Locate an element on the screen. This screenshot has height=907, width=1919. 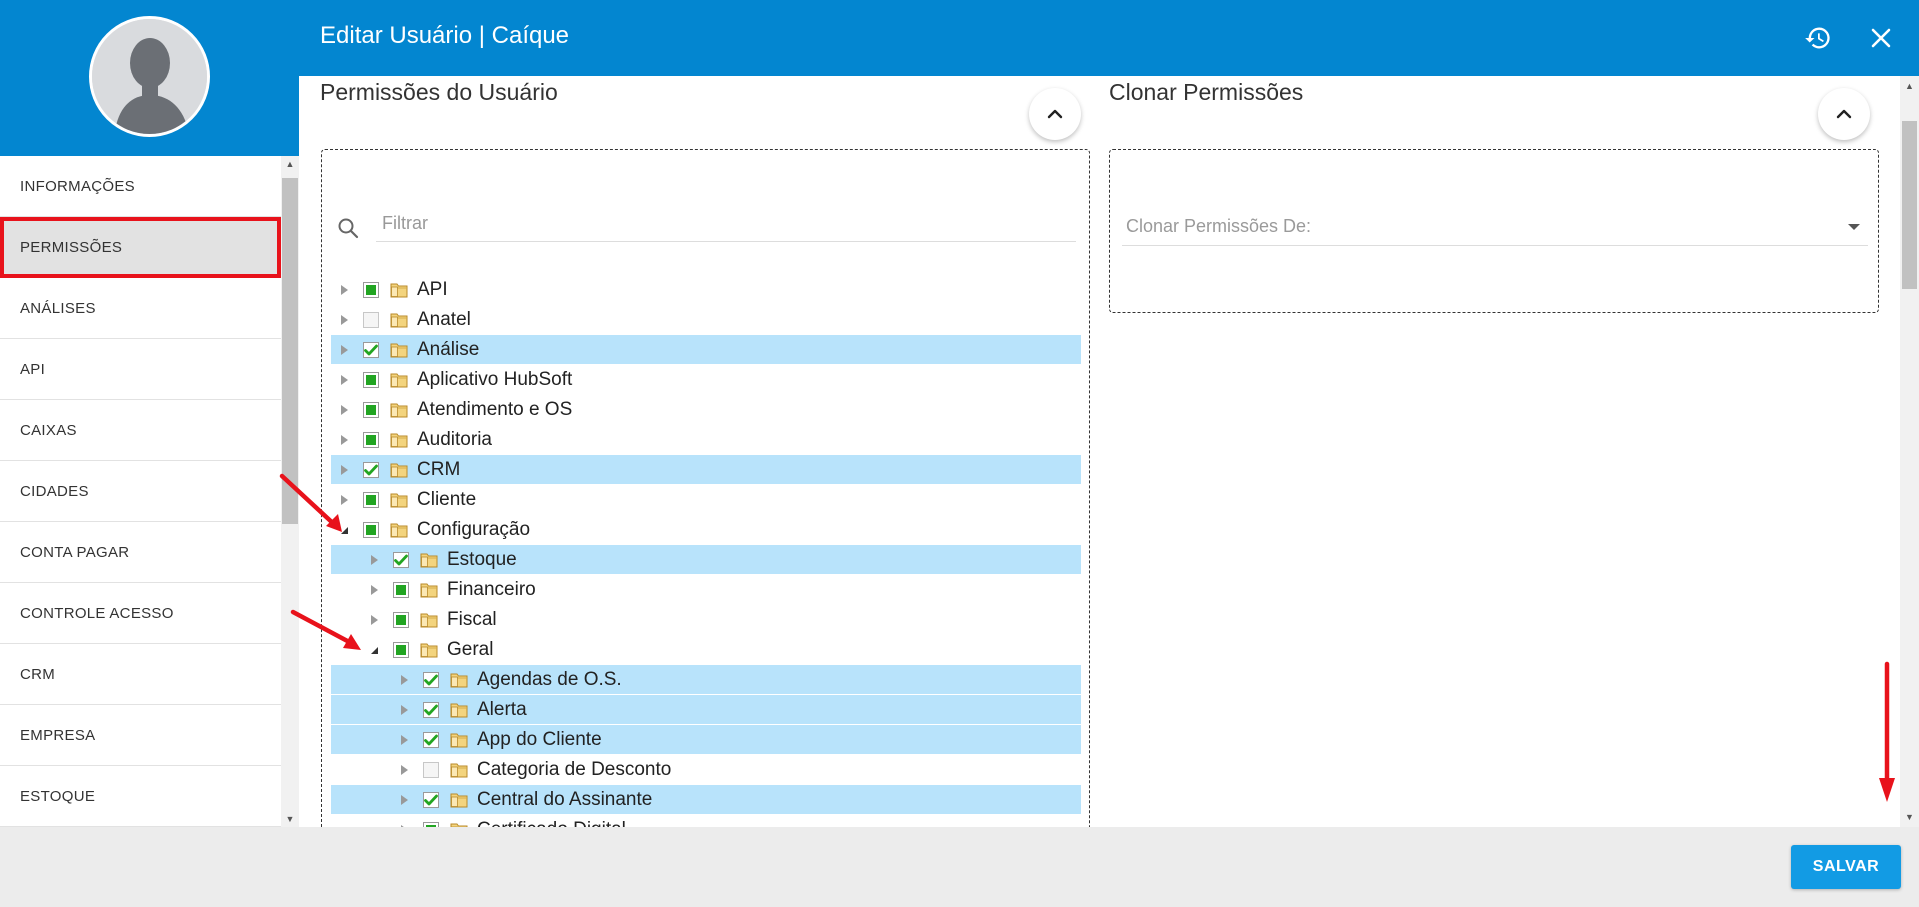
tree-node: Geral is located at coordinates (706, 649).